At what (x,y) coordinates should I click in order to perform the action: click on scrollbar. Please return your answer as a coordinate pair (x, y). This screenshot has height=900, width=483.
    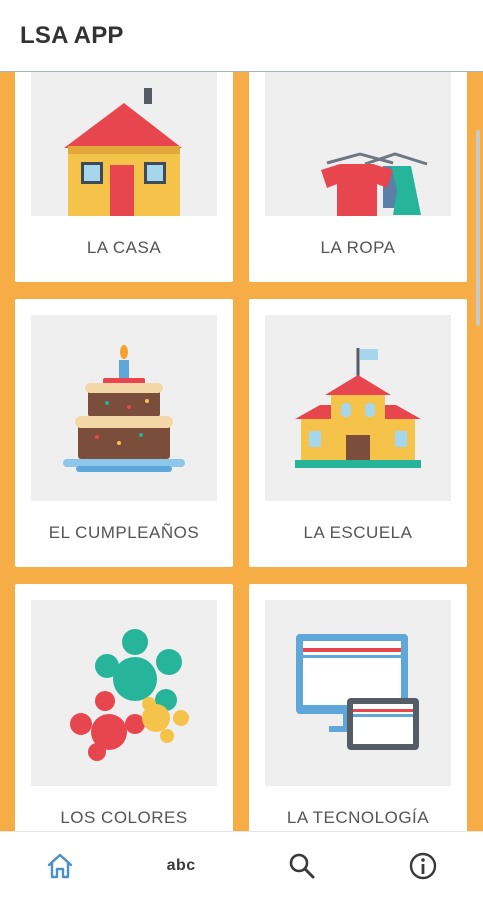
    Looking at the image, I should click on (478, 228).